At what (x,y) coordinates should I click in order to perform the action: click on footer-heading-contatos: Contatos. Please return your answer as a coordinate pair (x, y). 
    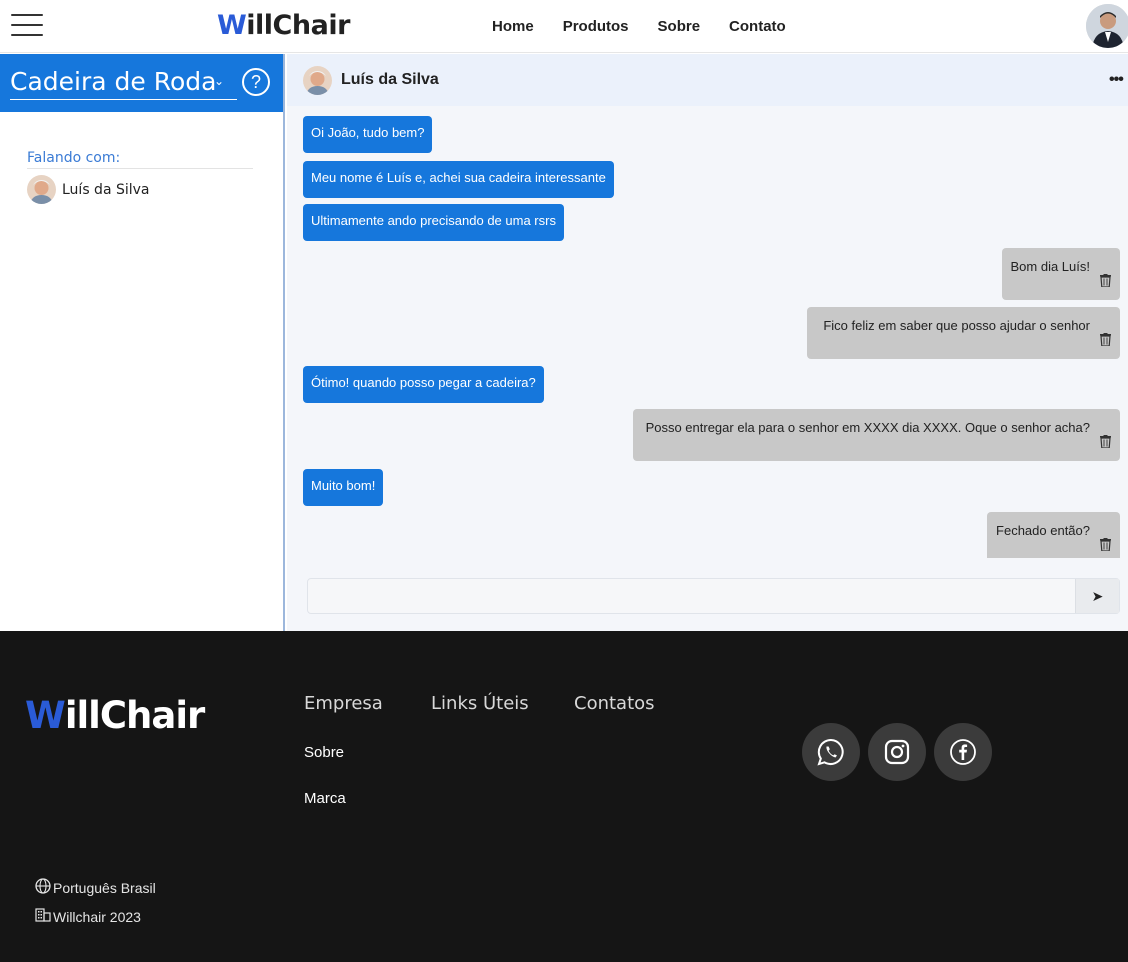
    Looking at the image, I should click on (614, 703).